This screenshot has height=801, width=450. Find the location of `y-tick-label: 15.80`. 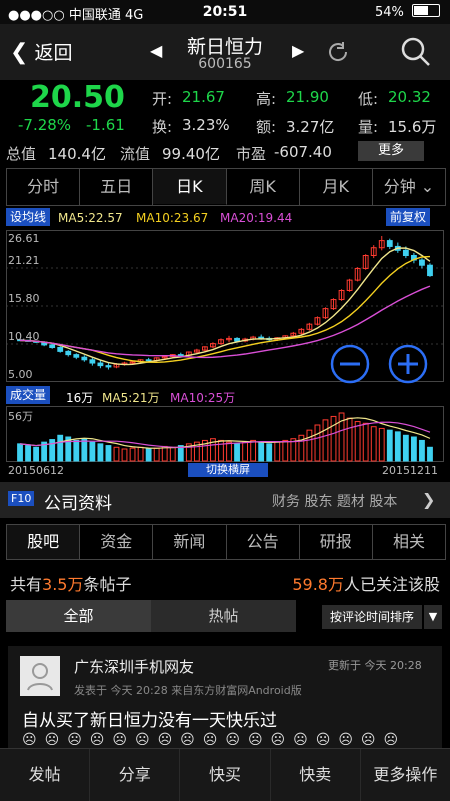

y-tick-label: 15.80 is located at coordinates (24, 298).